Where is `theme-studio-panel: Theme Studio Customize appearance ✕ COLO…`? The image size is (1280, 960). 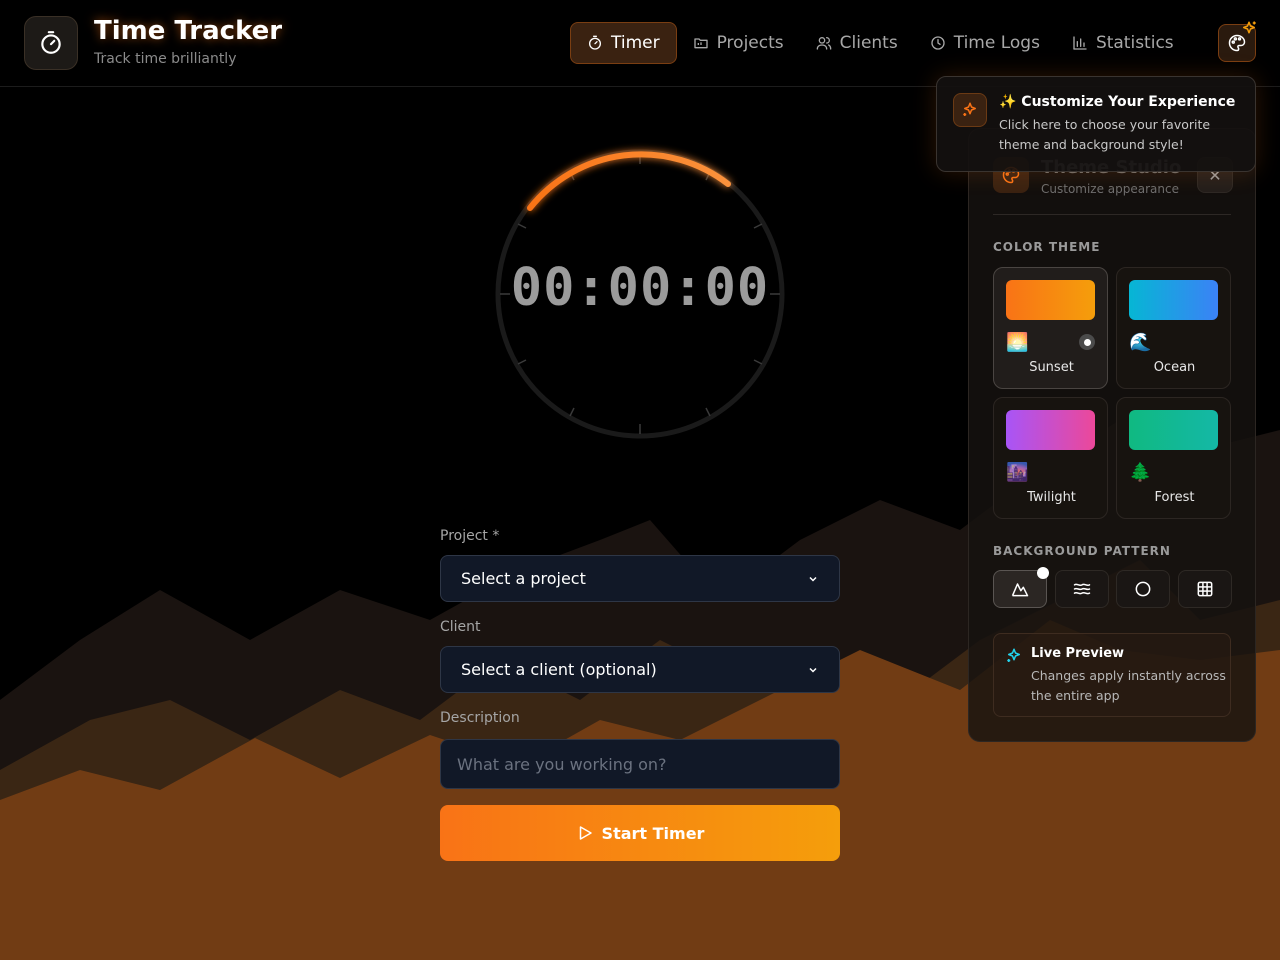 theme-studio-panel: Theme Studio Customize appearance ✕ COLO… is located at coordinates (1112, 435).